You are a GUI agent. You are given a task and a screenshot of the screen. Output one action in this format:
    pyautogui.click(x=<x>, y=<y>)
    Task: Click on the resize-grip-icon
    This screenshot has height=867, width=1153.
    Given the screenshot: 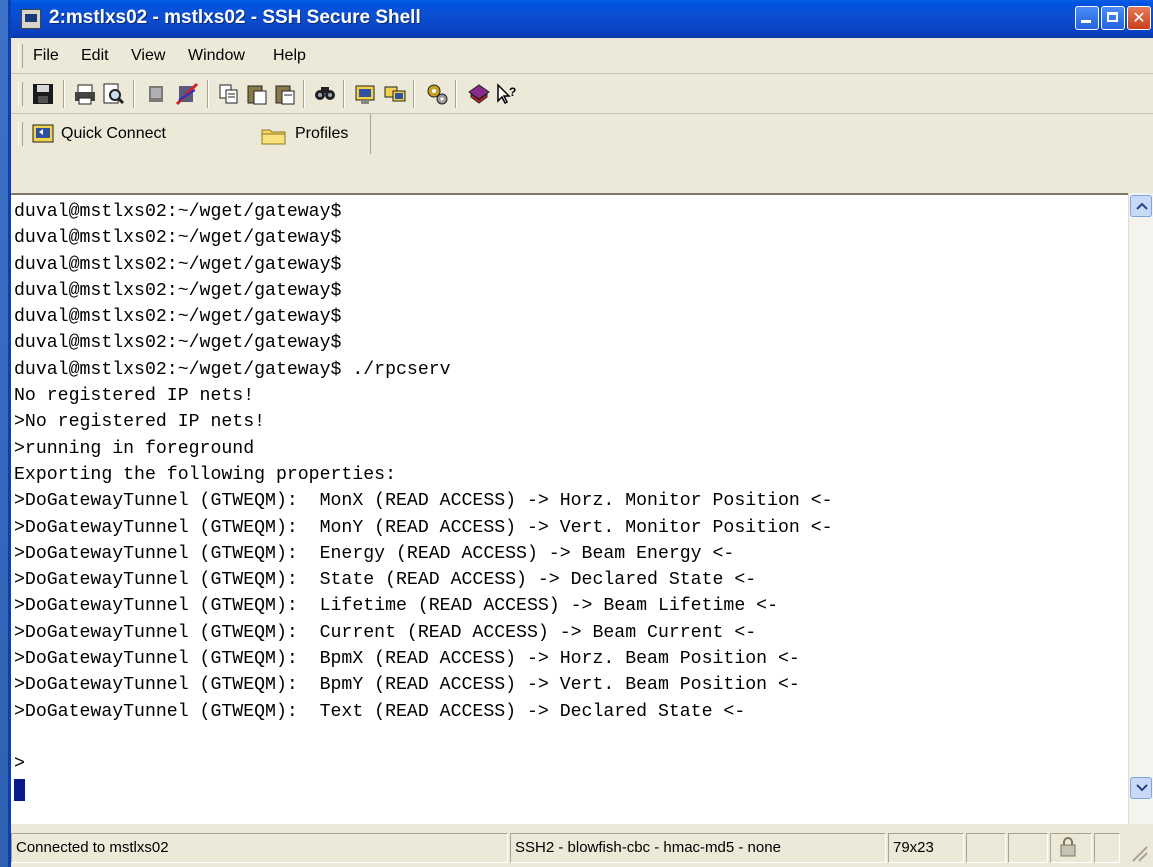 What is the action you would take?
    pyautogui.click(x=1138, y=852)
    